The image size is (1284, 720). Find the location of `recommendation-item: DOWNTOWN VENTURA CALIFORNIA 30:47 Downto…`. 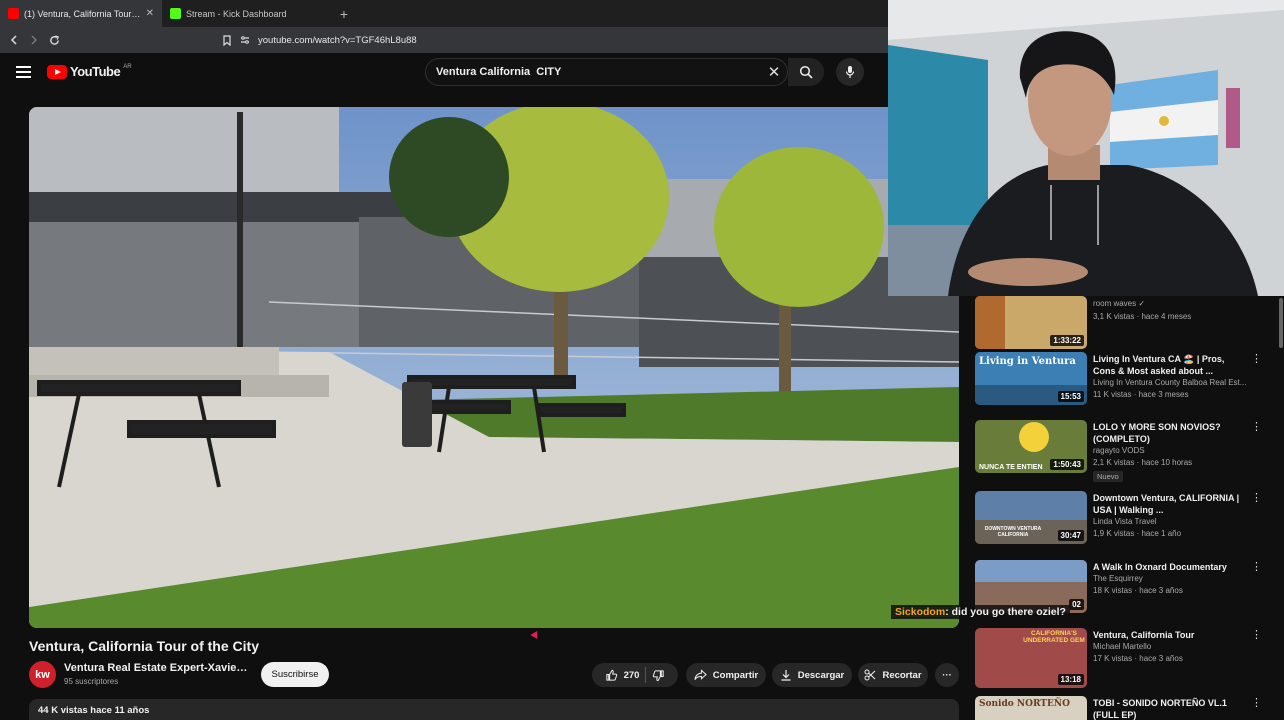

recommendation-item: DOWNTOWN VENTURA CALIFORNIA 30:47 Downto… is located at coordinates (1125, 521).